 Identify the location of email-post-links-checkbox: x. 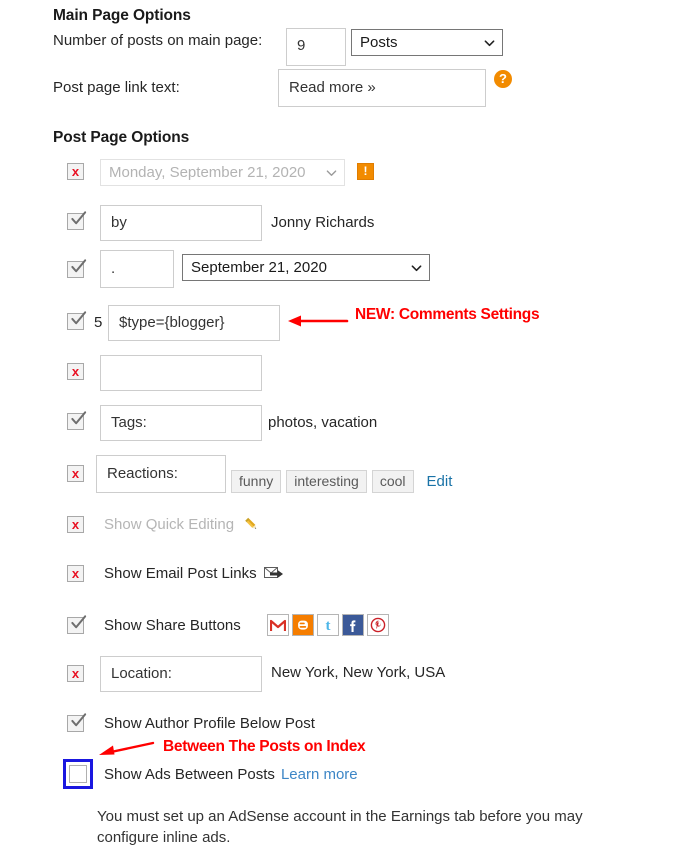
(75, 573).